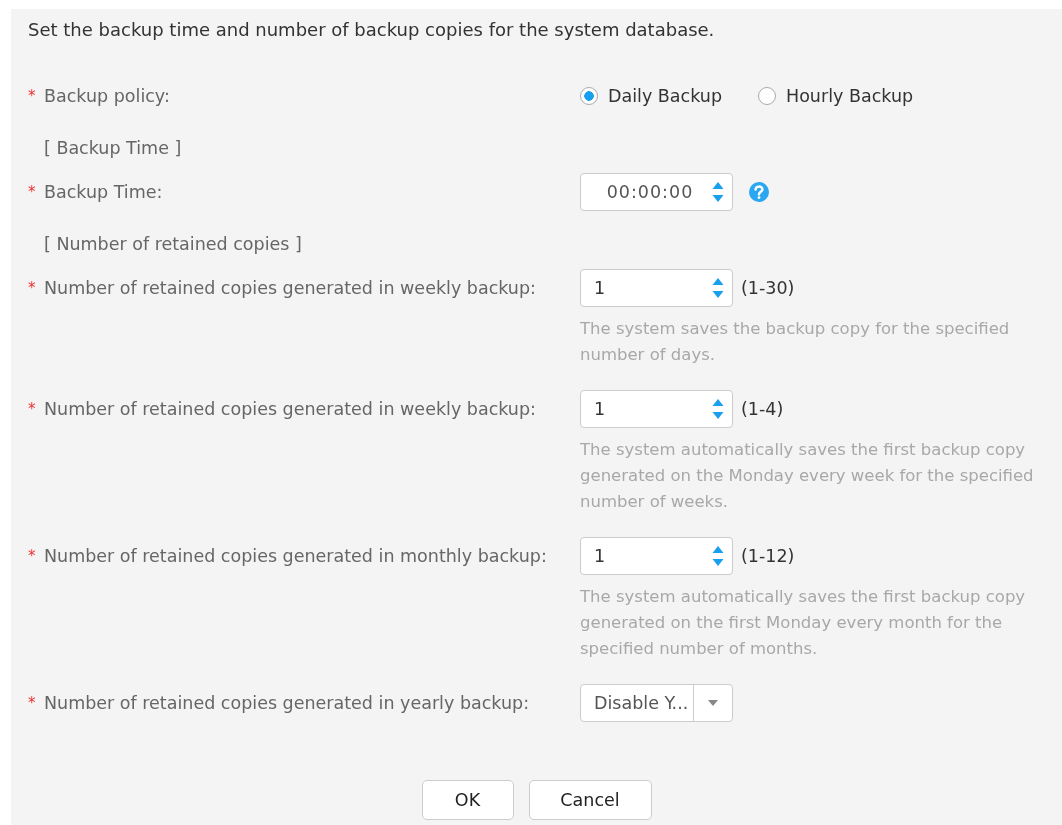 The height and width of the screenshot is (825, 1062). What do you see at coordinates (768, 288) in the screenshot?
I see `range-text: (1-30)` at bounding box center [768, 288].